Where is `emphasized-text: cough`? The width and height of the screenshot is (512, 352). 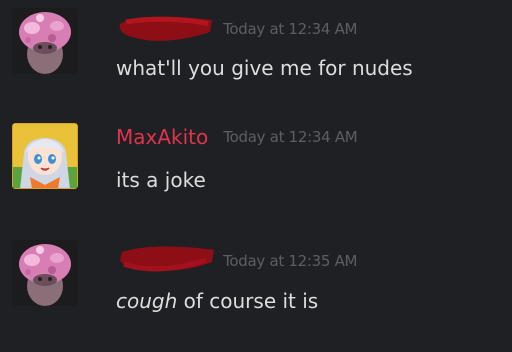
emphasized-text: cough is located at coordinates (147, 301).